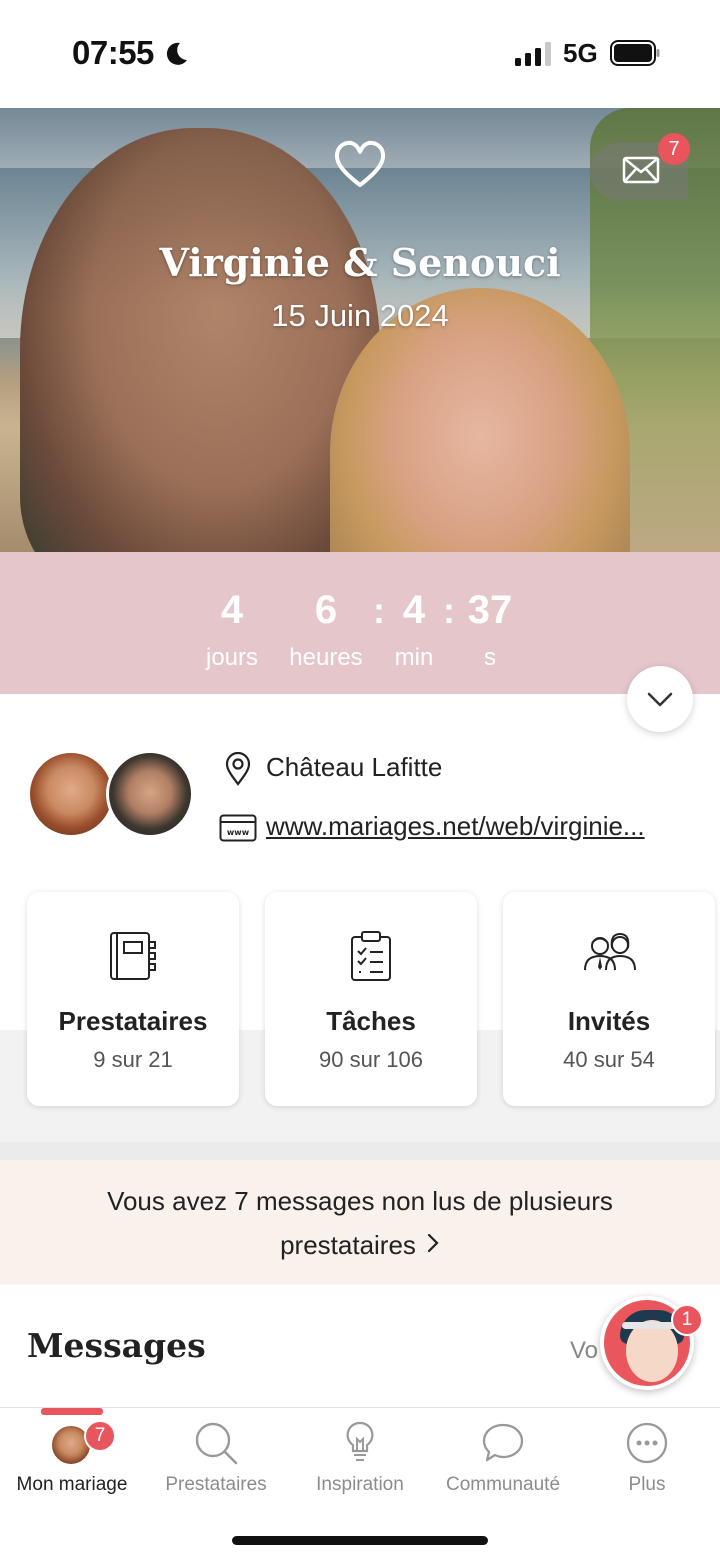 The width and height of the screenshot is (720, 1559). Describe the element at coordinates (371, 1059) in the screenshot. I see `tasks-card-count: 90 sur 106` at that location.